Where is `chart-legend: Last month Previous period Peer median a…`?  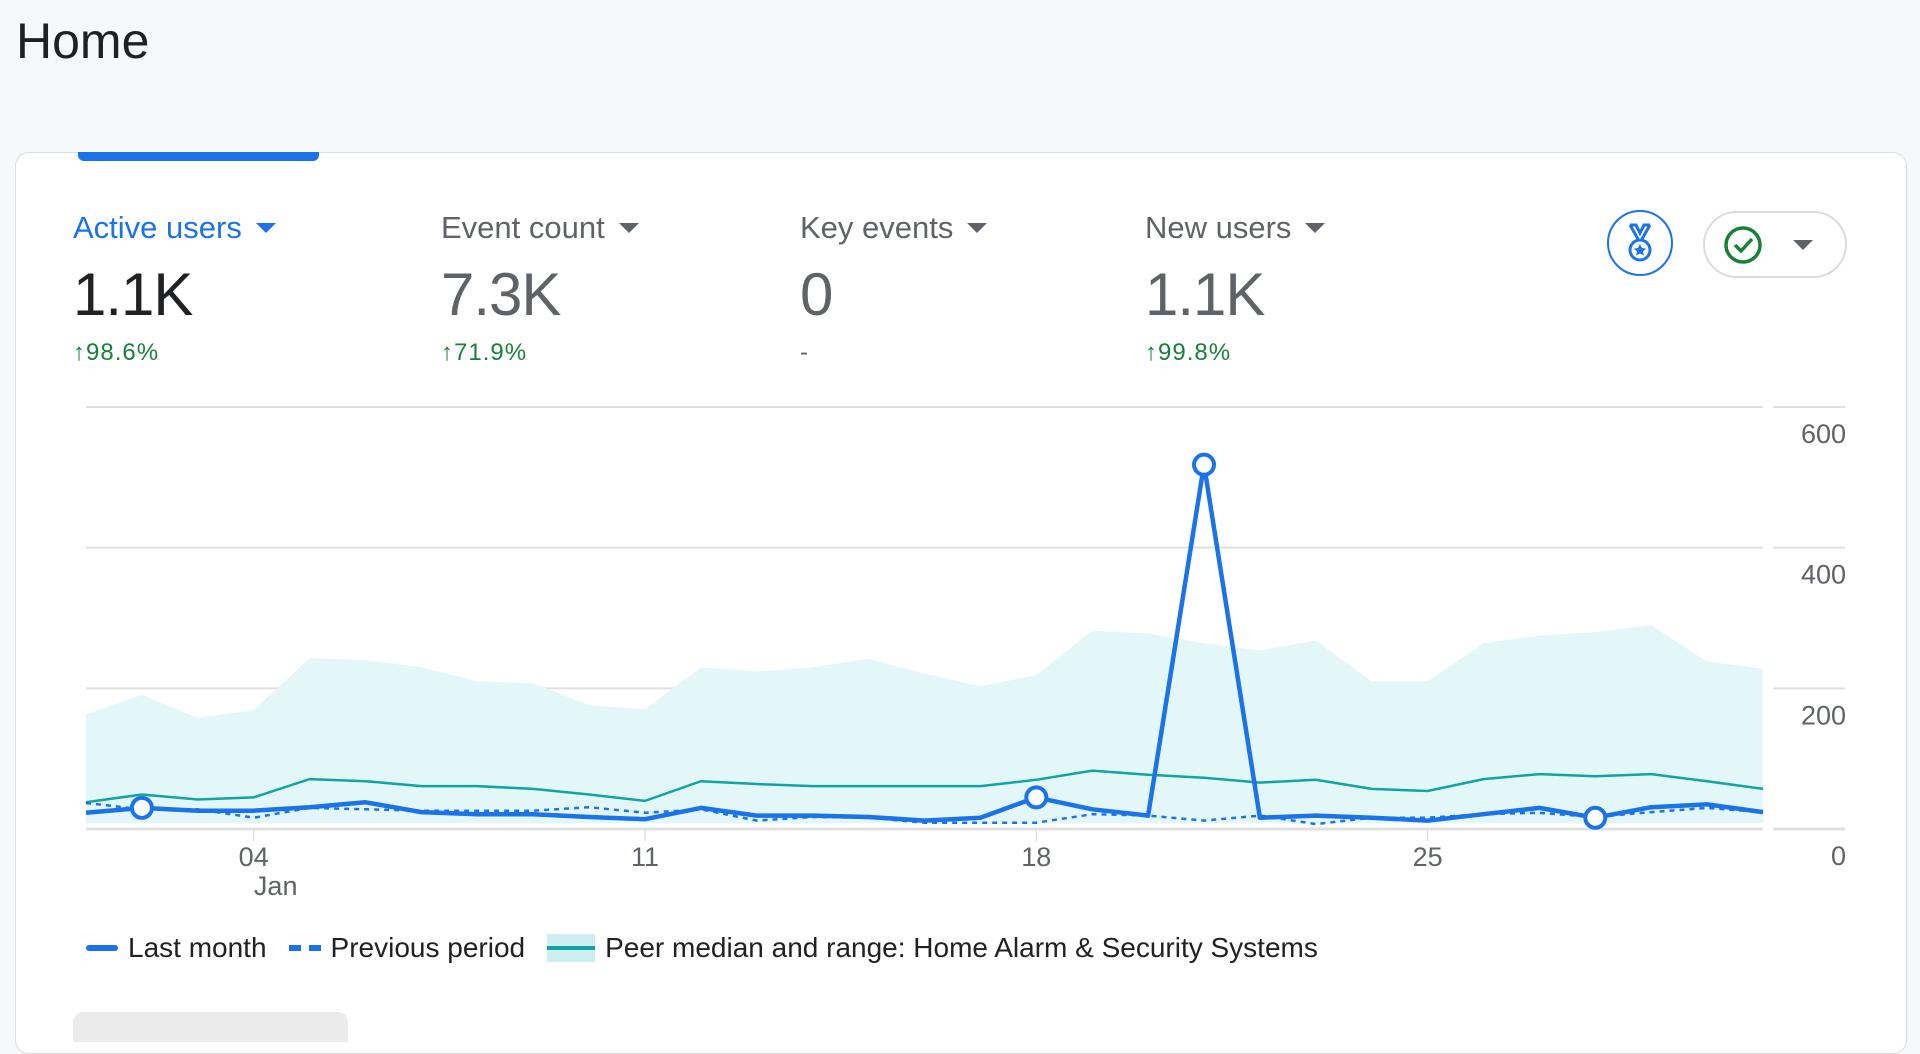 chart-legend: Last month Previous period Peer median a… is located at coordinates (713, 948).